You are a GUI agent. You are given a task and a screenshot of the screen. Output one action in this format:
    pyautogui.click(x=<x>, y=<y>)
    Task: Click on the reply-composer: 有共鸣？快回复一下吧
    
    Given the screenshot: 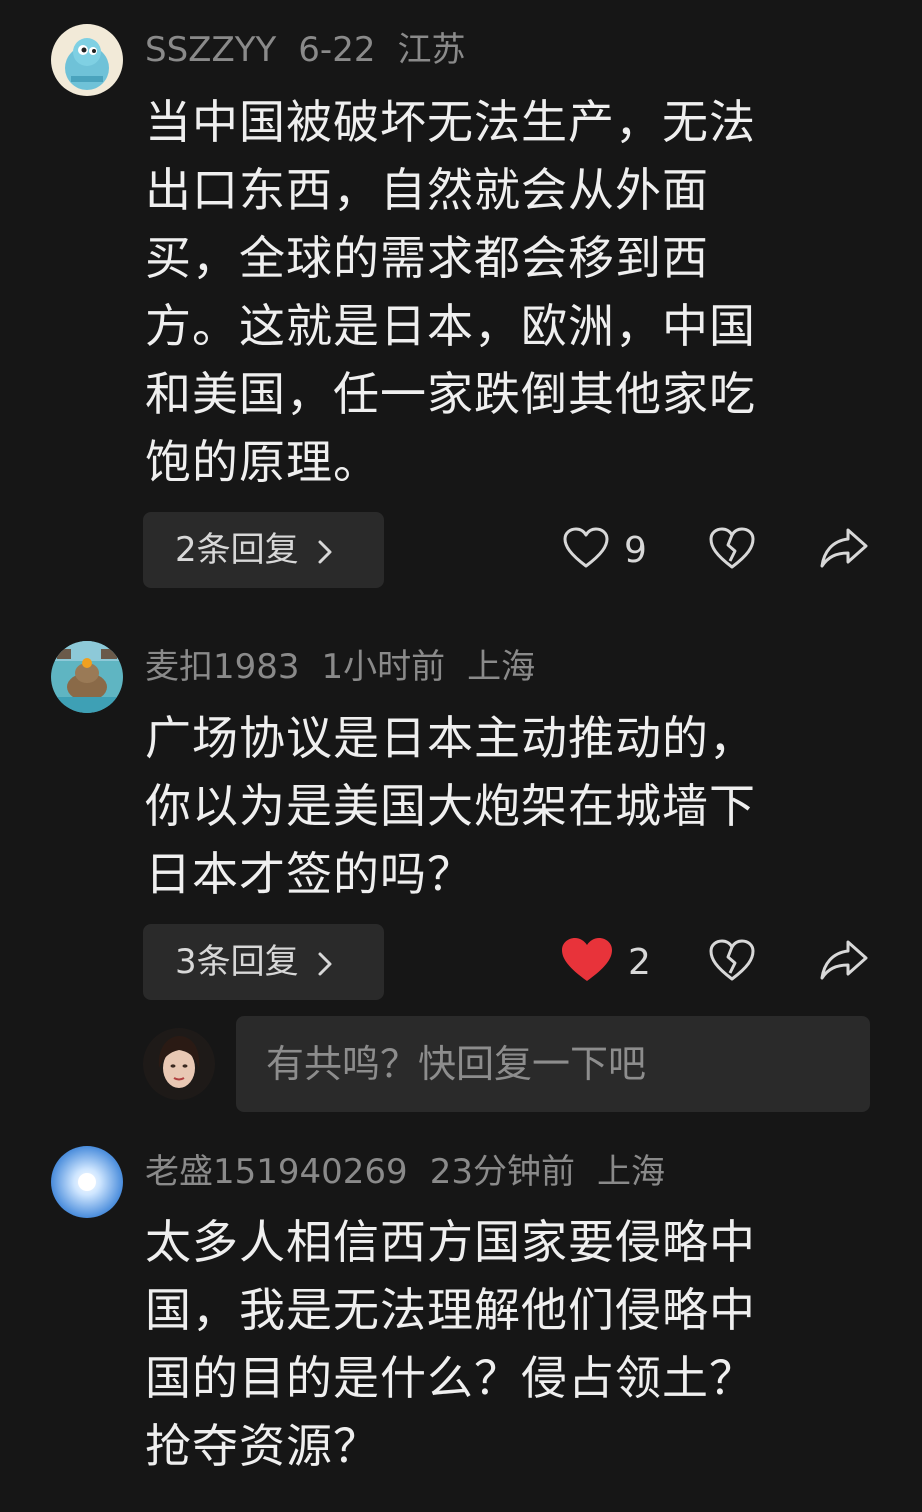 What is the action you would take?
    pyautogui.click(x=461, y=1065)
    